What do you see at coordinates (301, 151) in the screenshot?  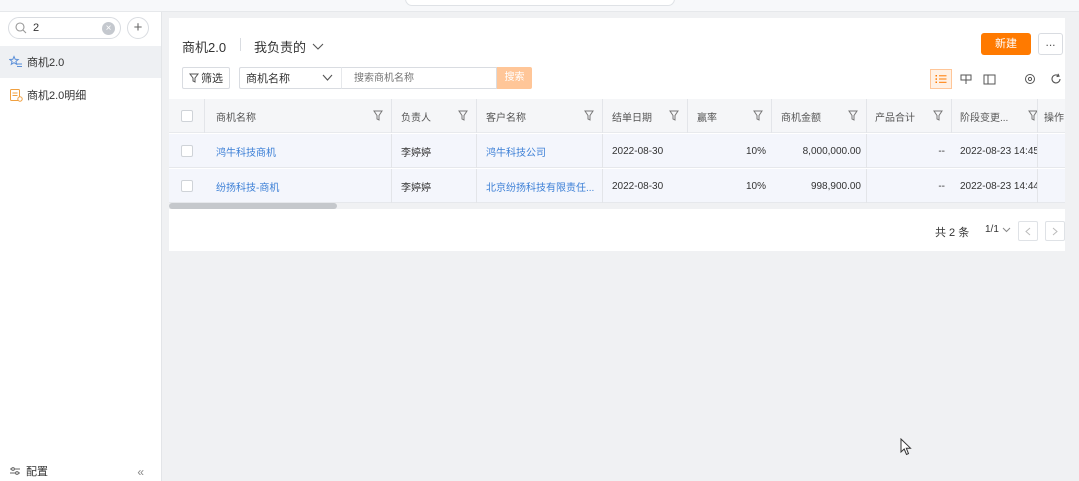 I see `opportunity-name-link: 鸿牛科技商机` at bounding box center [301, 151].